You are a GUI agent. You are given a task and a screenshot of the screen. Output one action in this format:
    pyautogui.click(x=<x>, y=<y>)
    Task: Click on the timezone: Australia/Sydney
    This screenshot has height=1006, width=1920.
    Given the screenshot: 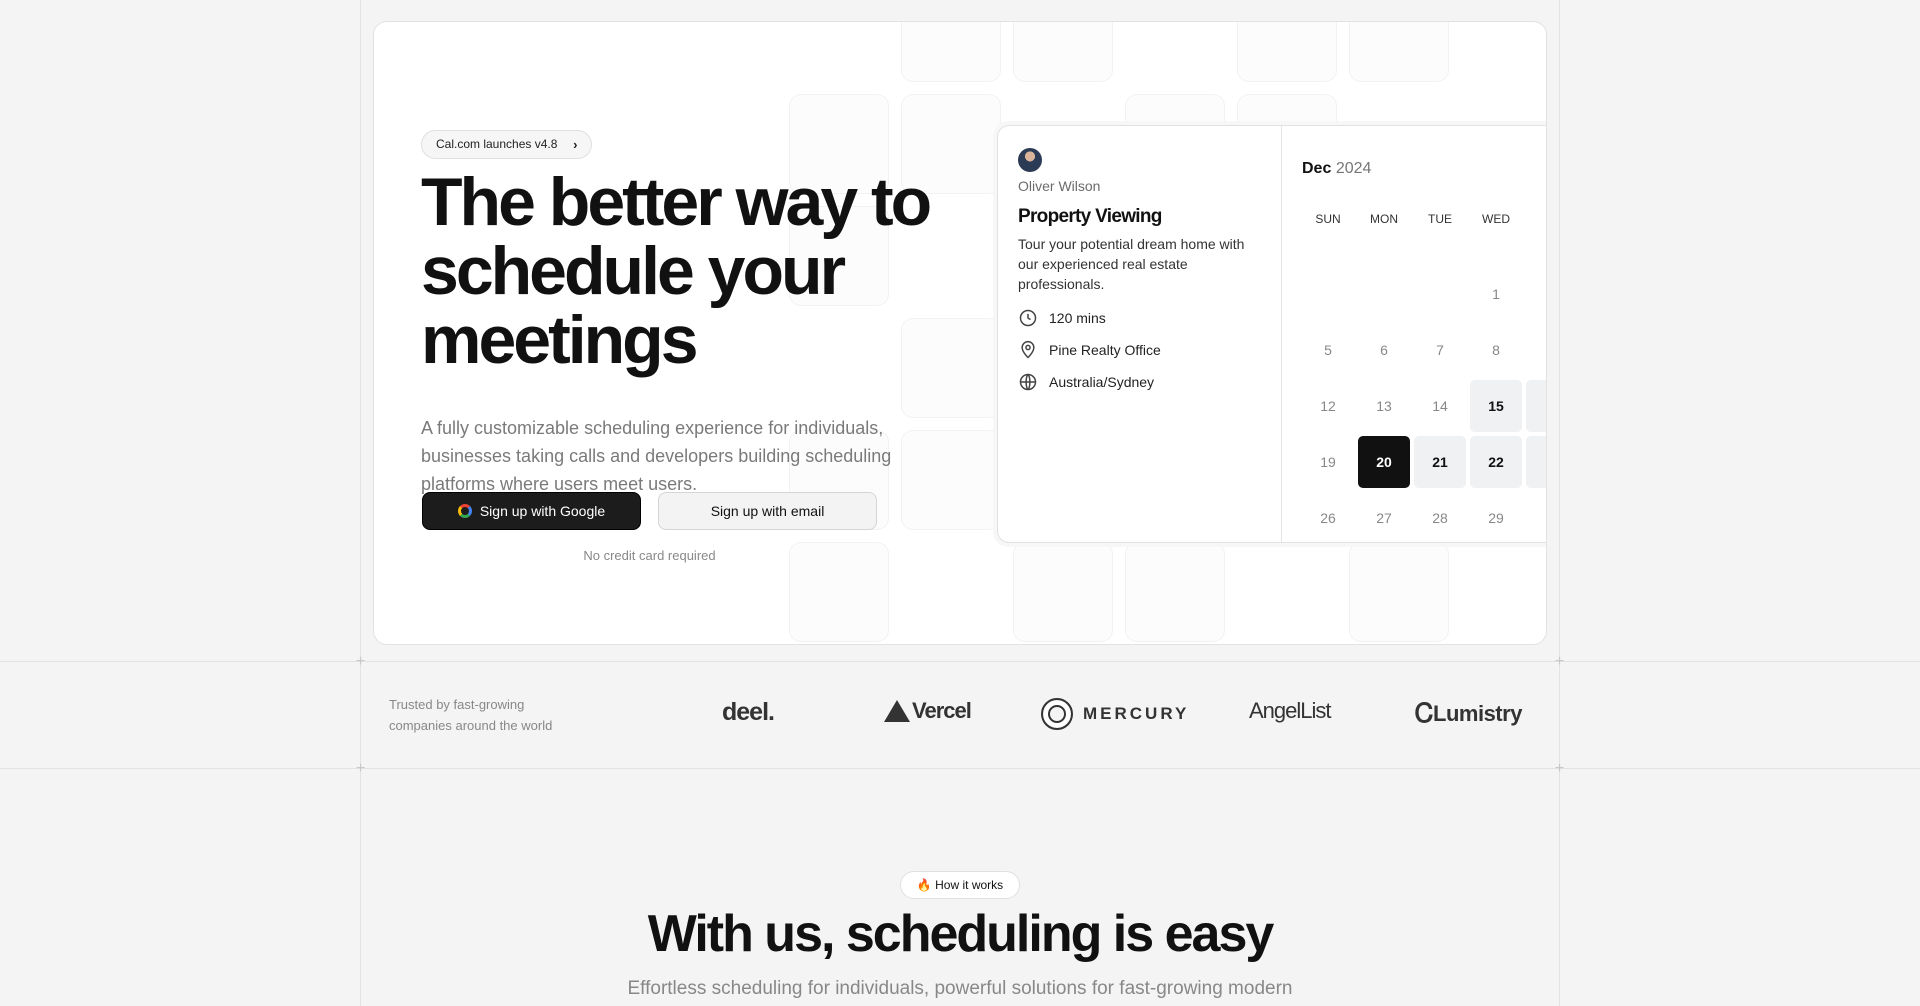 What is the action you would take?
    pyautogui.click(x=1139, y=382)
    